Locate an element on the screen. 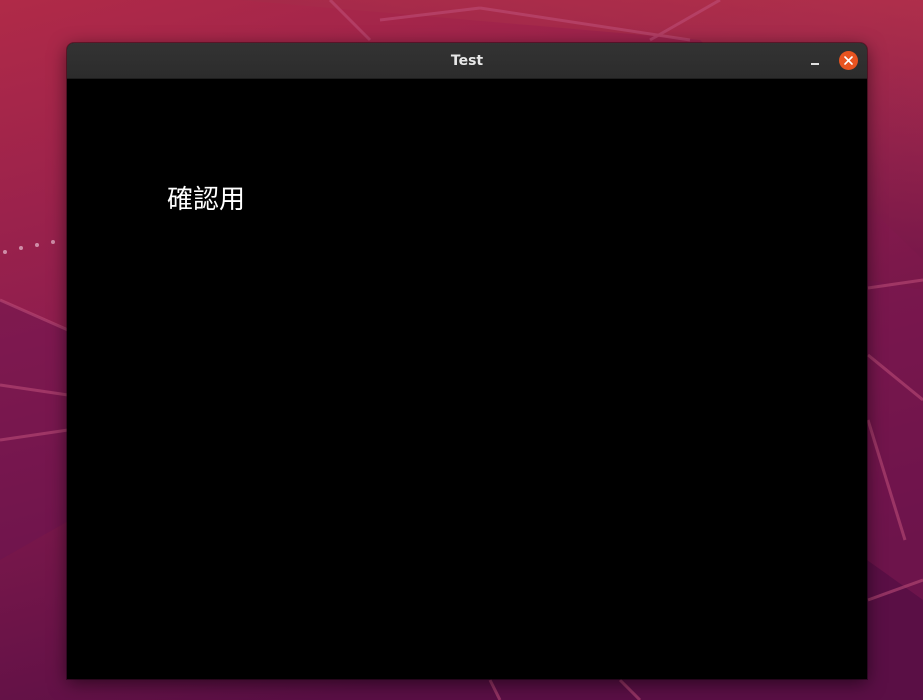  close-icon is located at coordinates (848, 60).